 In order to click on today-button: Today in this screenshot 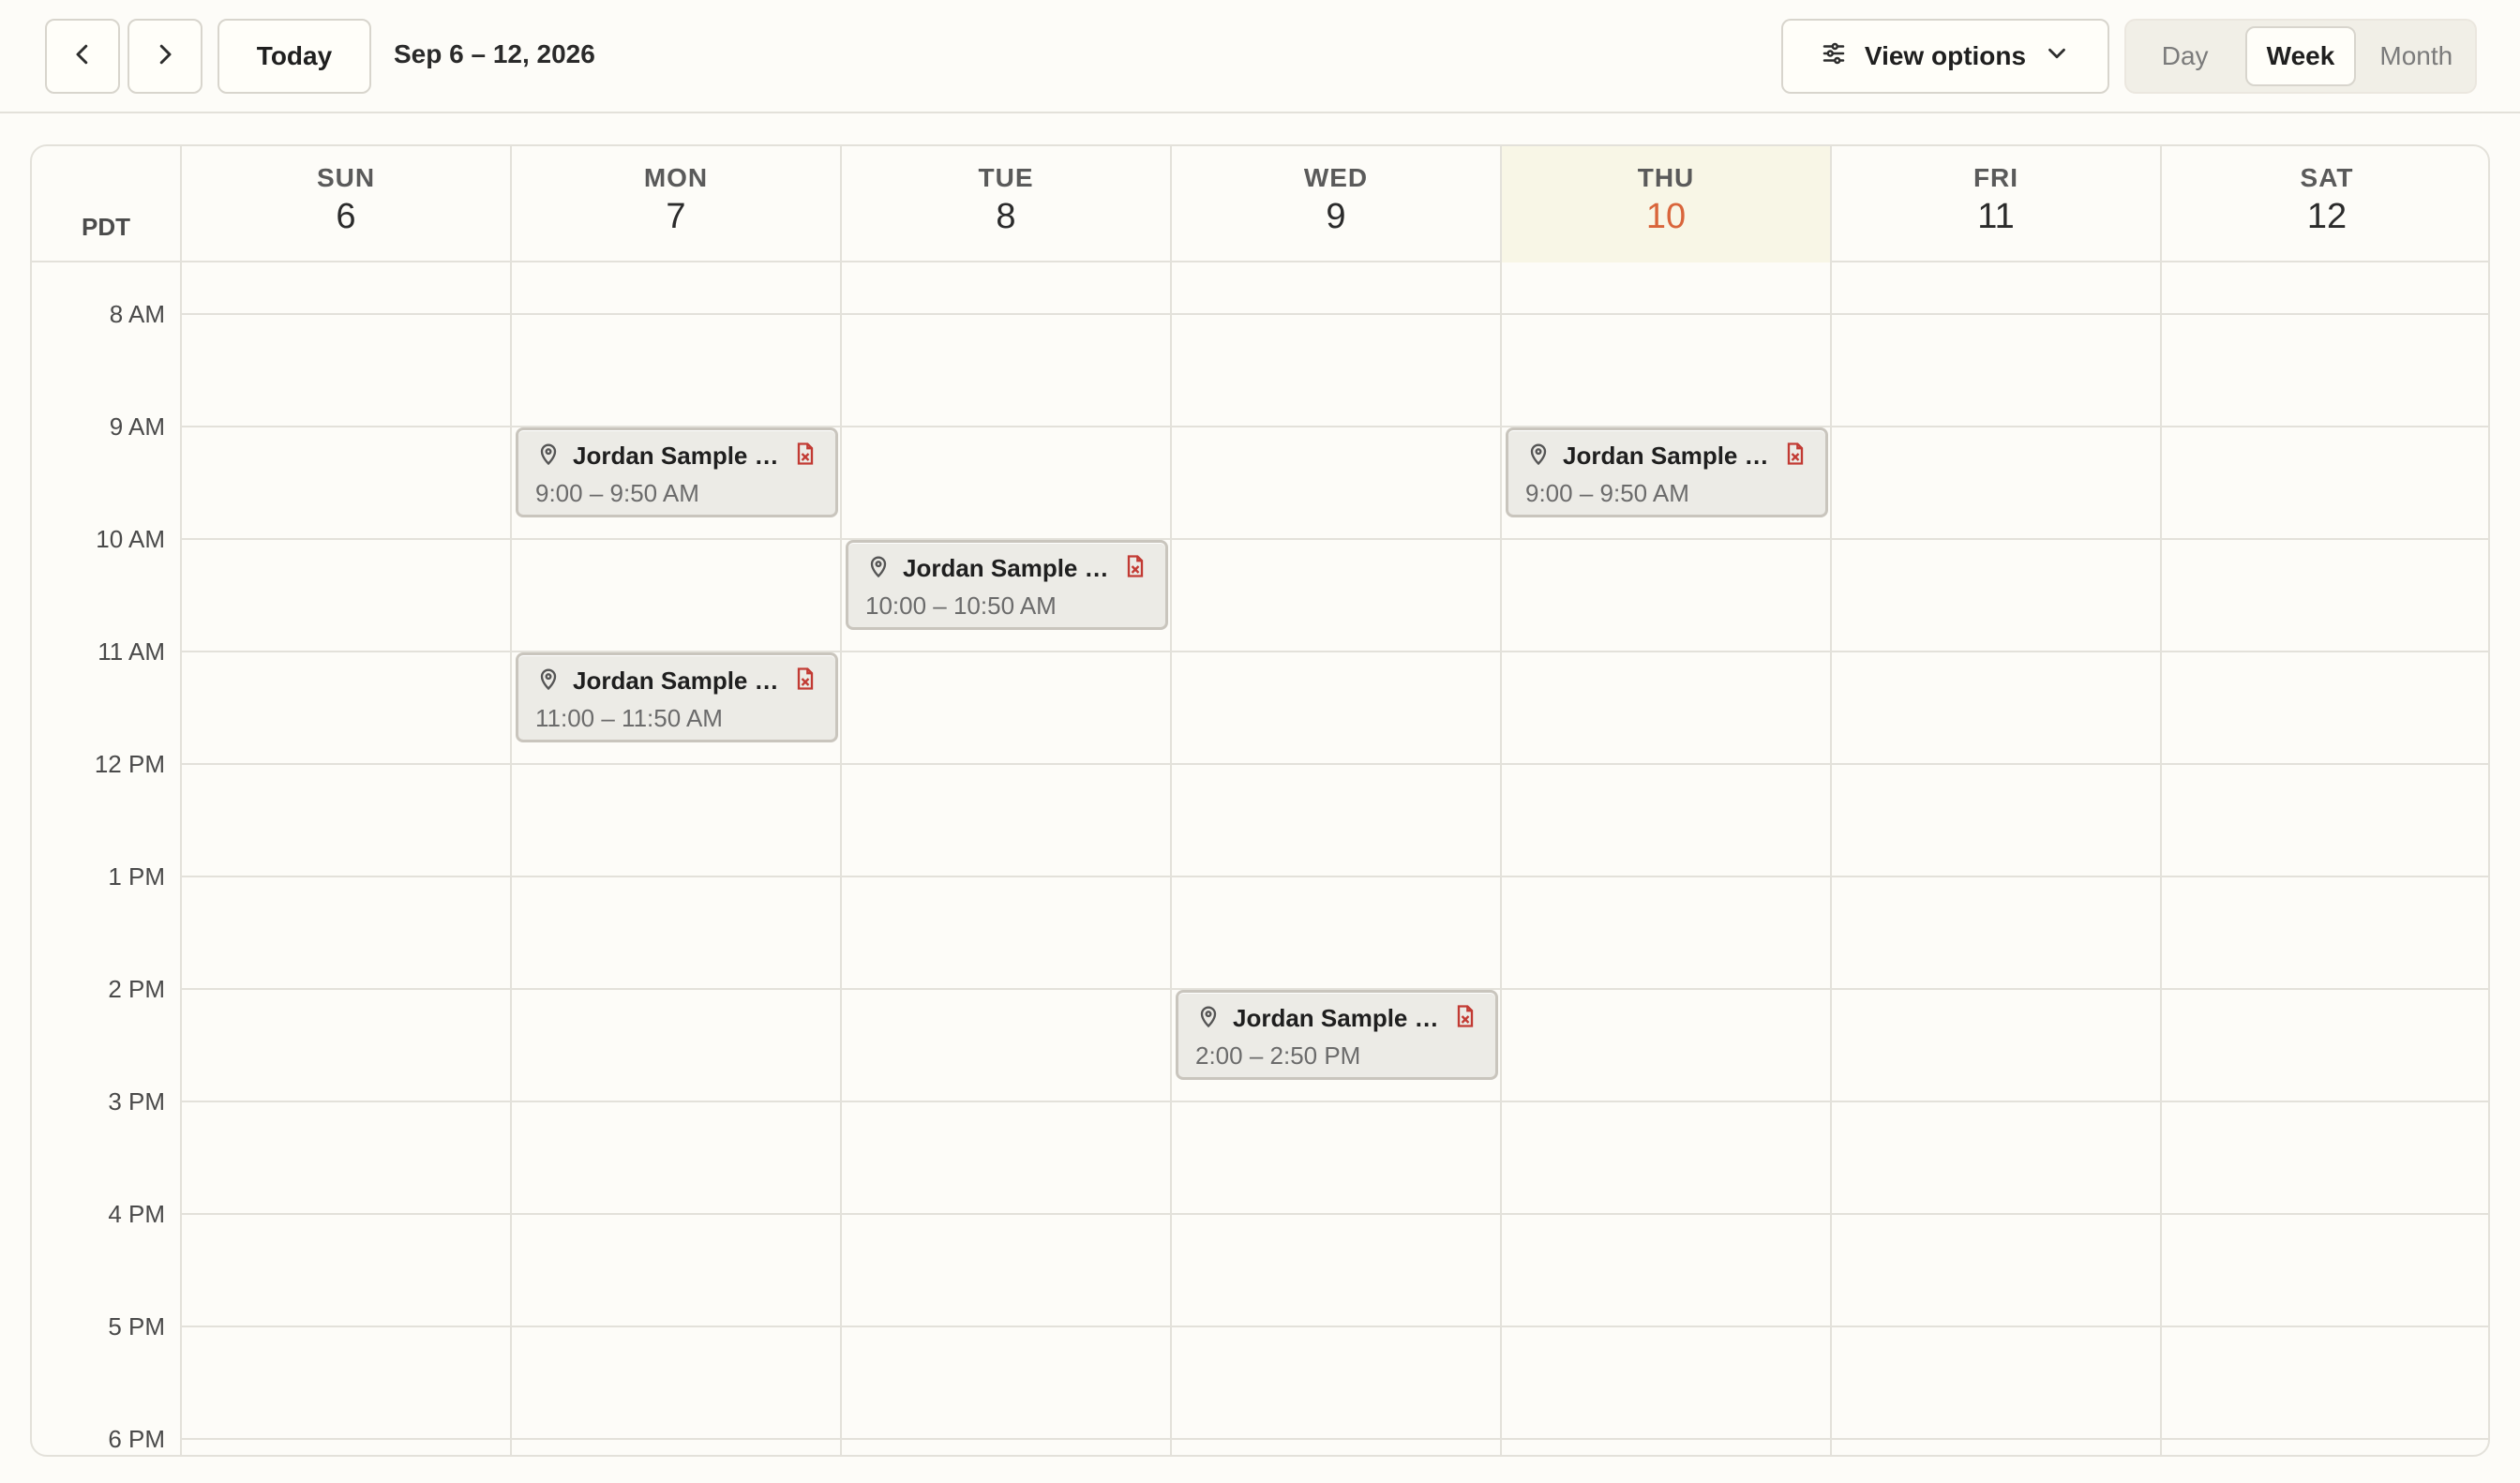, I will do `click(294, 56)`.